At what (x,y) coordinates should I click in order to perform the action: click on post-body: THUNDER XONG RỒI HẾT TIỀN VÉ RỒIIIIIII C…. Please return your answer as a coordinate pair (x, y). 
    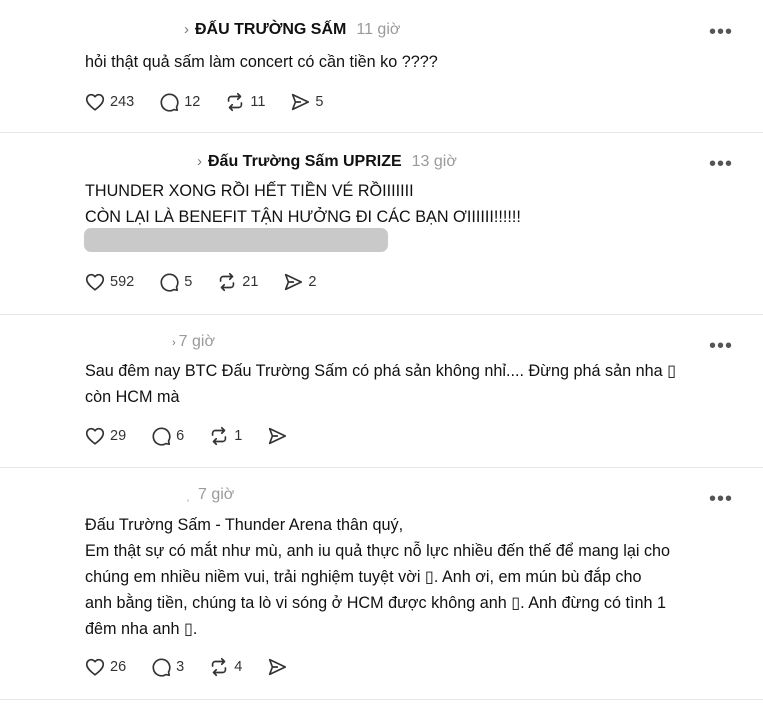
    Looking at the image, I should click on (410, 204).